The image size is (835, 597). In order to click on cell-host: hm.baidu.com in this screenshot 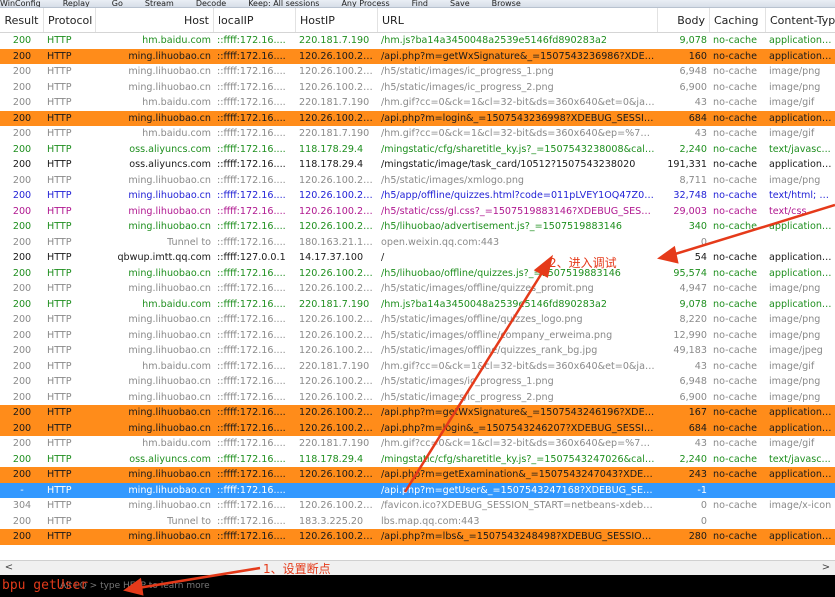, I will do `click(176, 133)`.